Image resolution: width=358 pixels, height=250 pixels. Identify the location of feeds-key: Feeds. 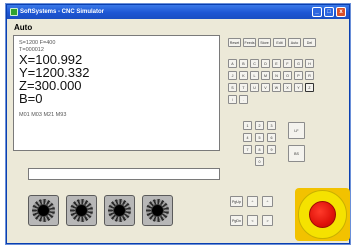
(249, 42).